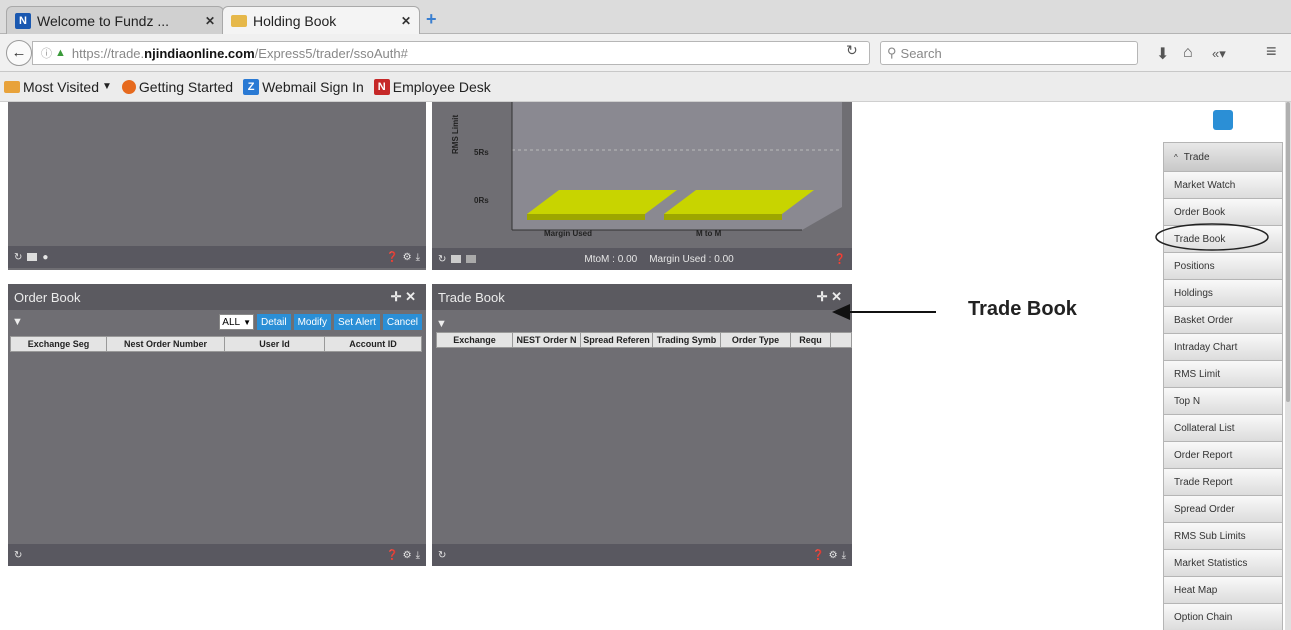  What do you see at coordinates (1223, 293) in the screenshot?
I see `menu-item-holdings: Holdings` at bounding box center [1223, 293].